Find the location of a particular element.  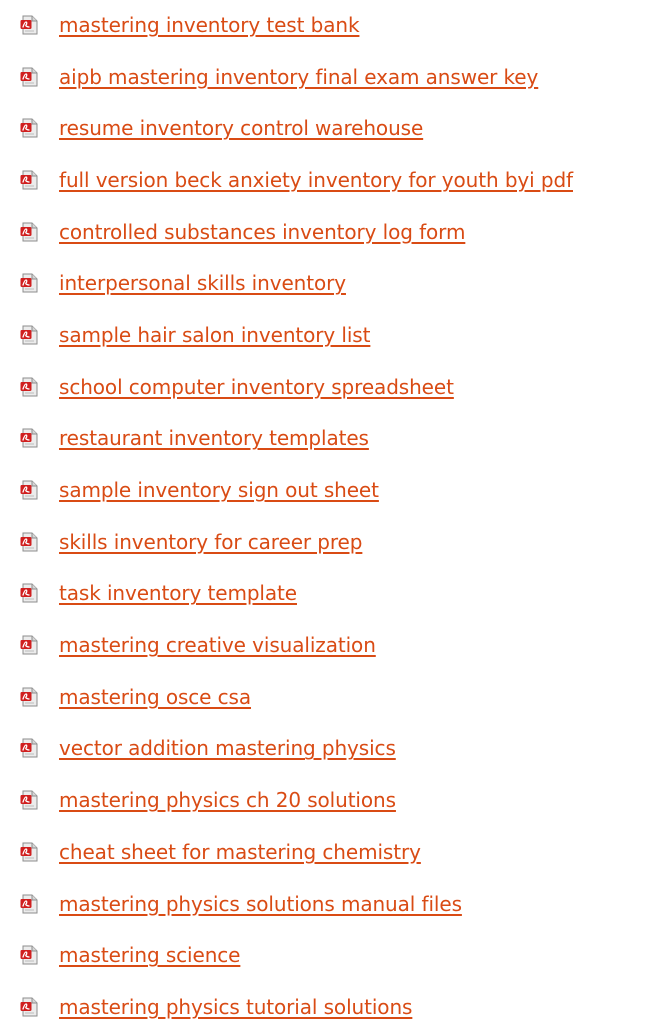

document-link: controlled substances inventory log form is located at coordinates (262, 232).